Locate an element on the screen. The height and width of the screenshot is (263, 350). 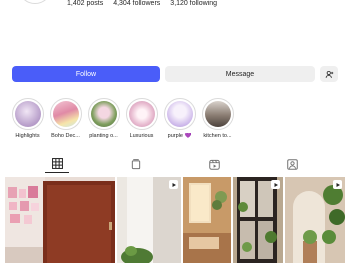
followers-count: 4,304 followers is located at coordinates (136, 4).